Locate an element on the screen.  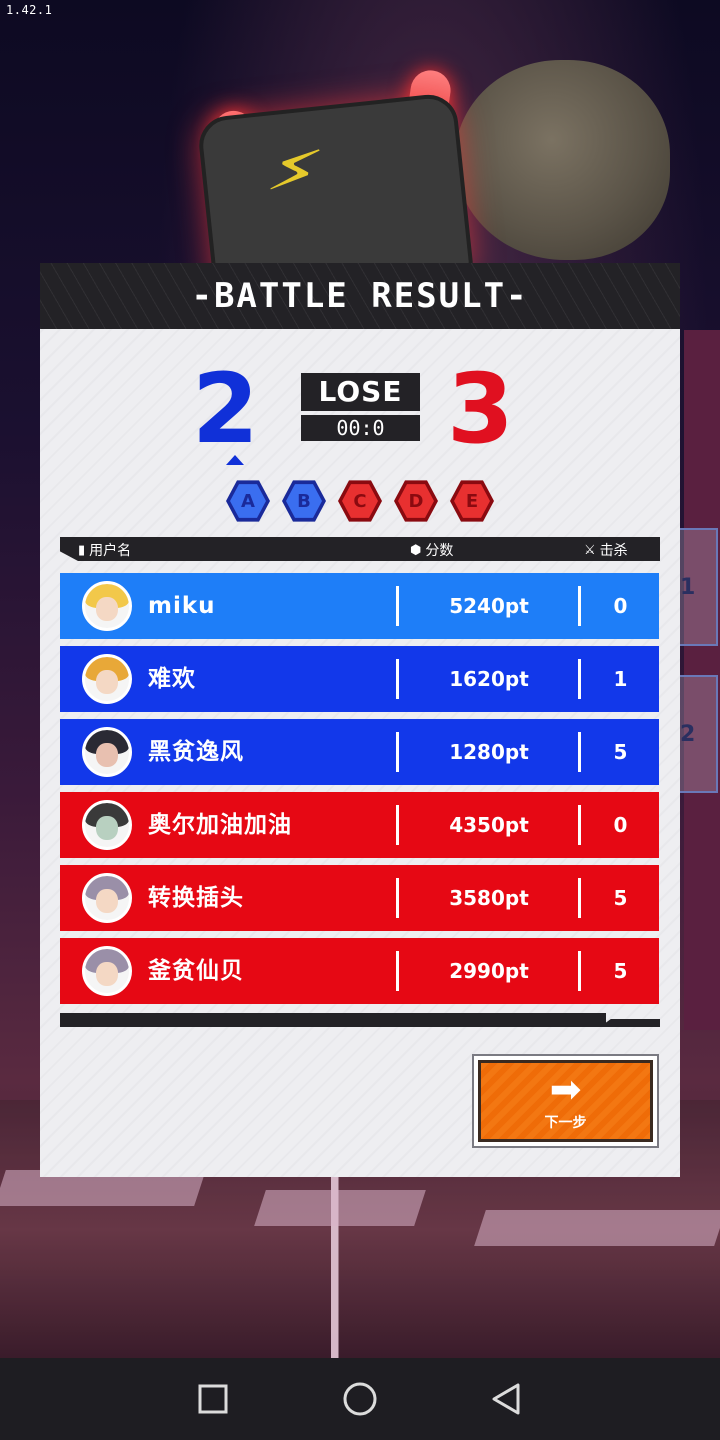
arrow-right-icon: ➡ is located at coordinates (565, 1089).